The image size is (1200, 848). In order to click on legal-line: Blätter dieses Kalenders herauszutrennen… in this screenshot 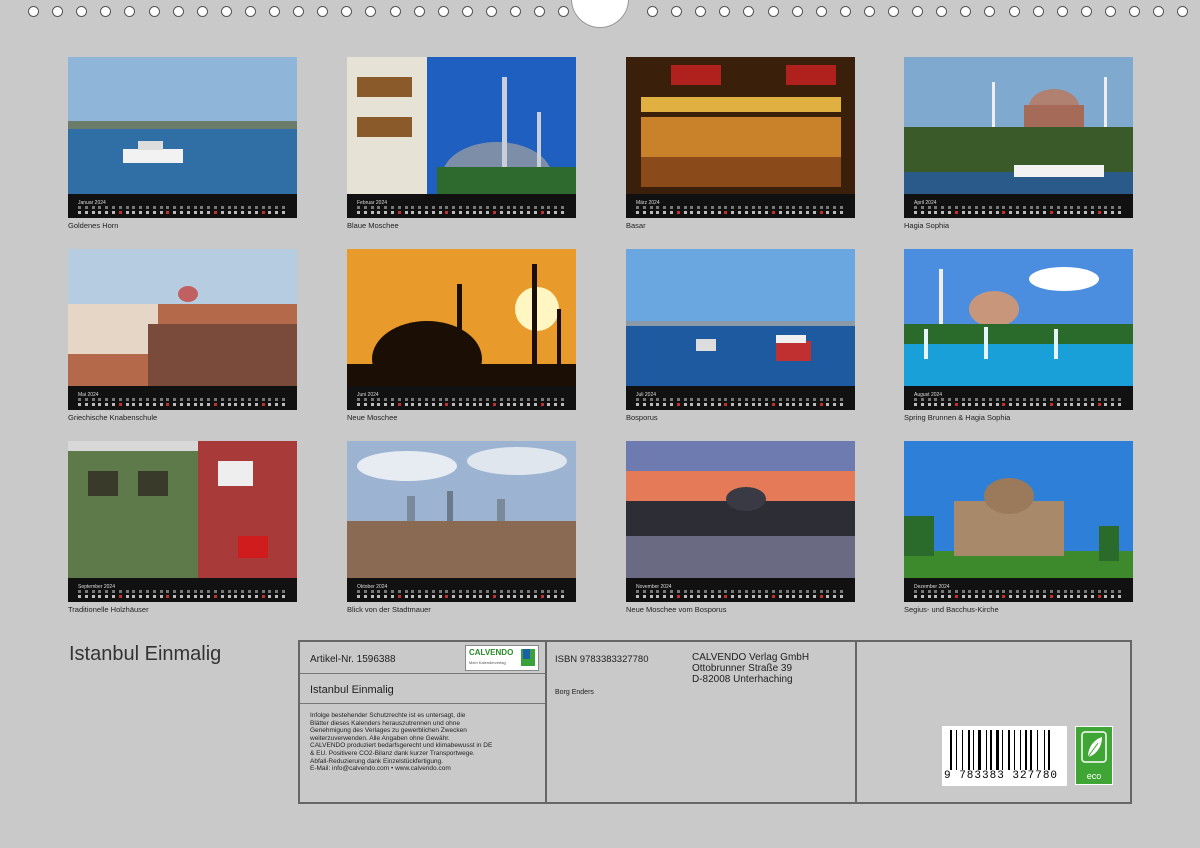, I will do `click(385, 723)`.